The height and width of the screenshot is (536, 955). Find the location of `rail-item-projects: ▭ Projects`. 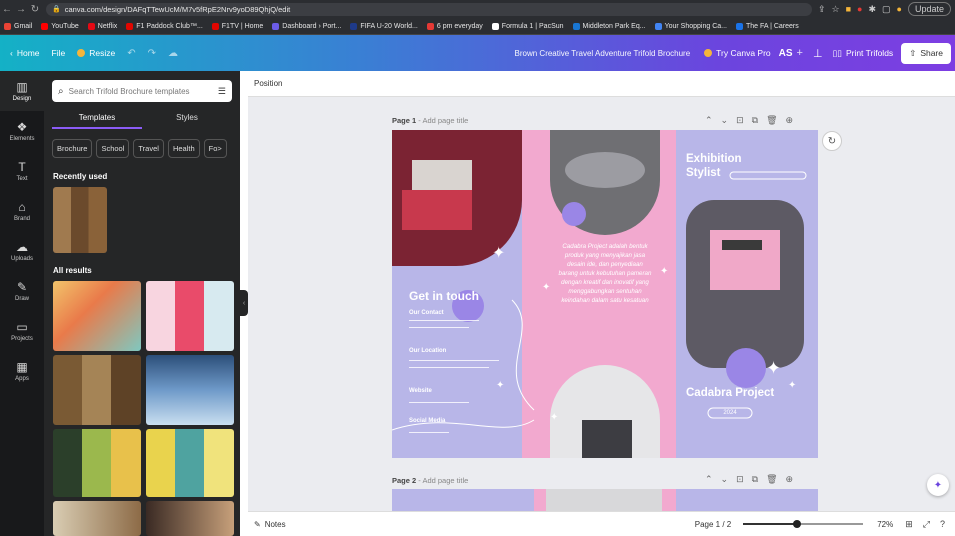

rail-item-projects: ▭ Projects is located at coordinates (22, 331).